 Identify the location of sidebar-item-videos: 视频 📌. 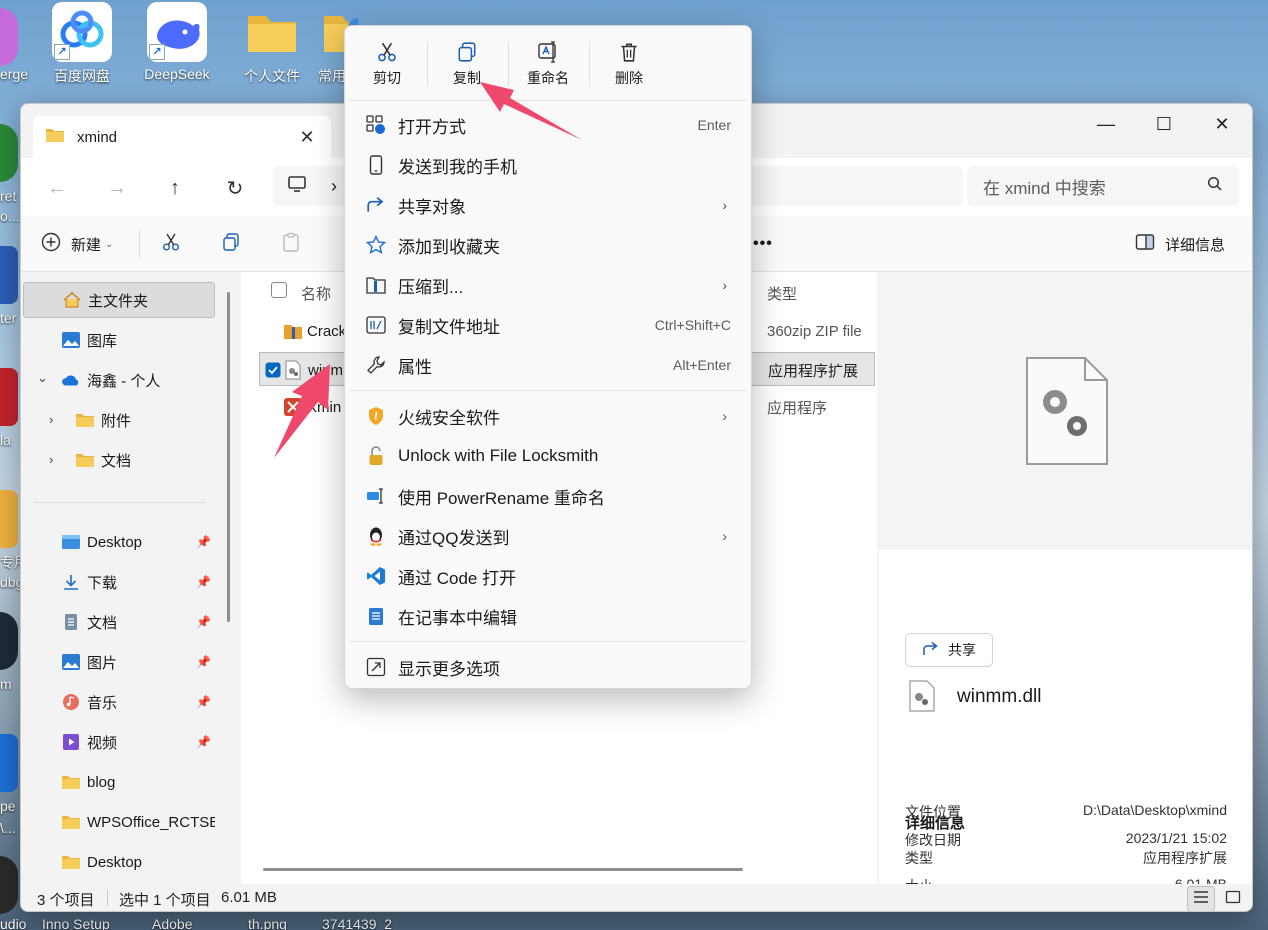
(119, 742).